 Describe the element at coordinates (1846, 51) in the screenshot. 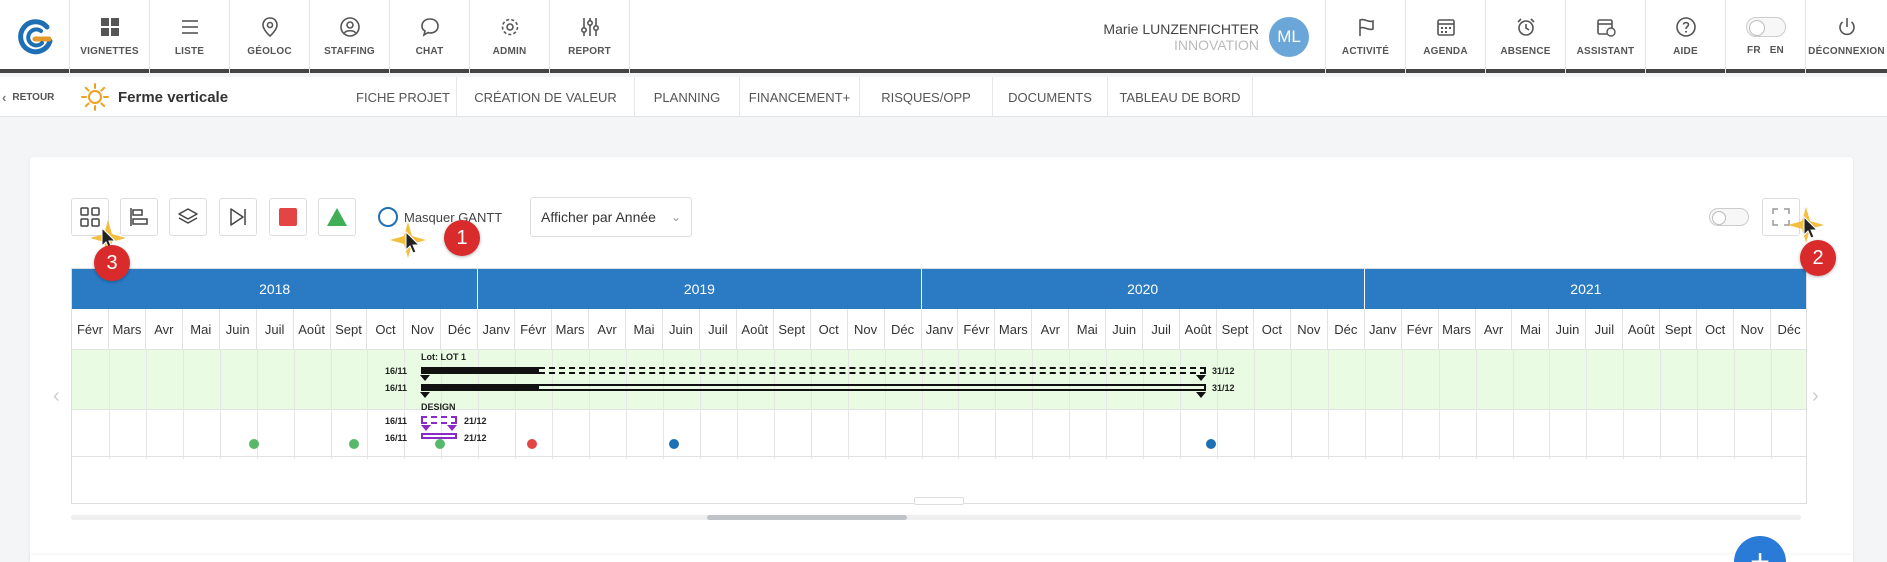

I see `nav-label: DÉCONNEXION` at that location.